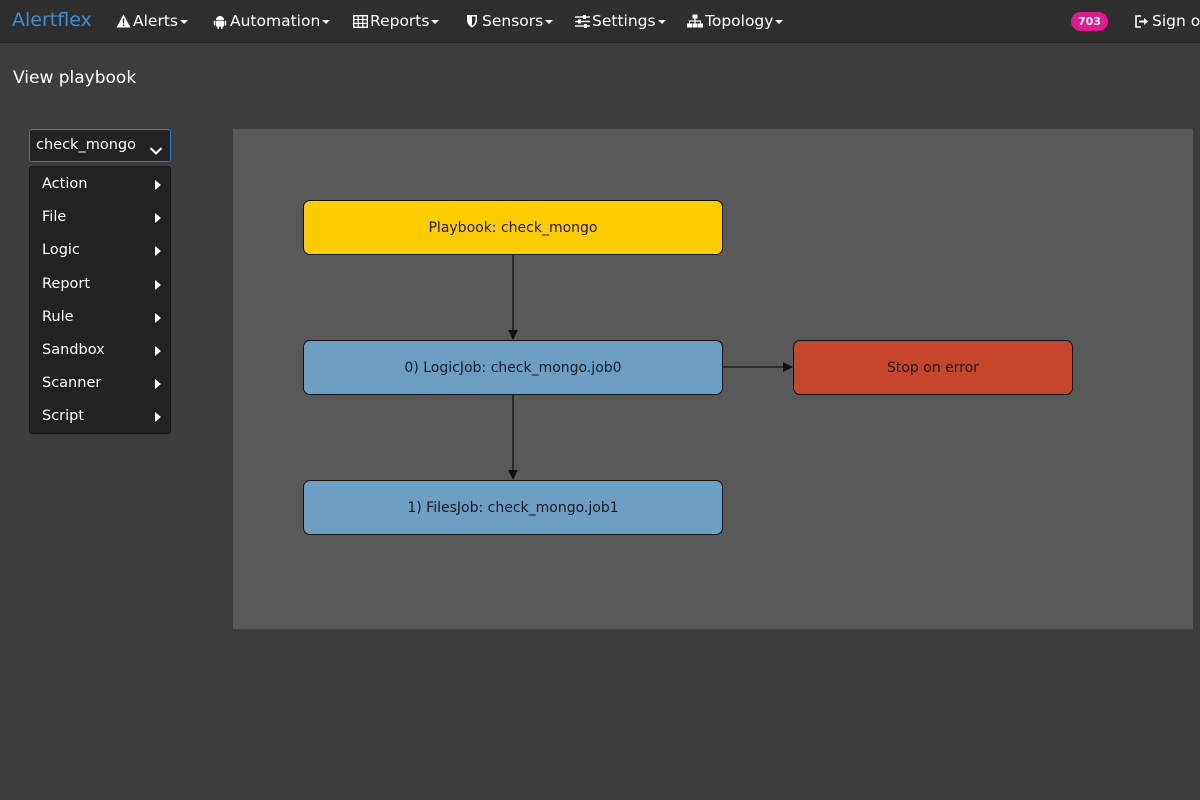 This screenshot has height=800, width=1200. What do you see at coordinates (63, 416) in the screenshot?
I see `menu-item-label: Script` at bounding box center [63, 416].